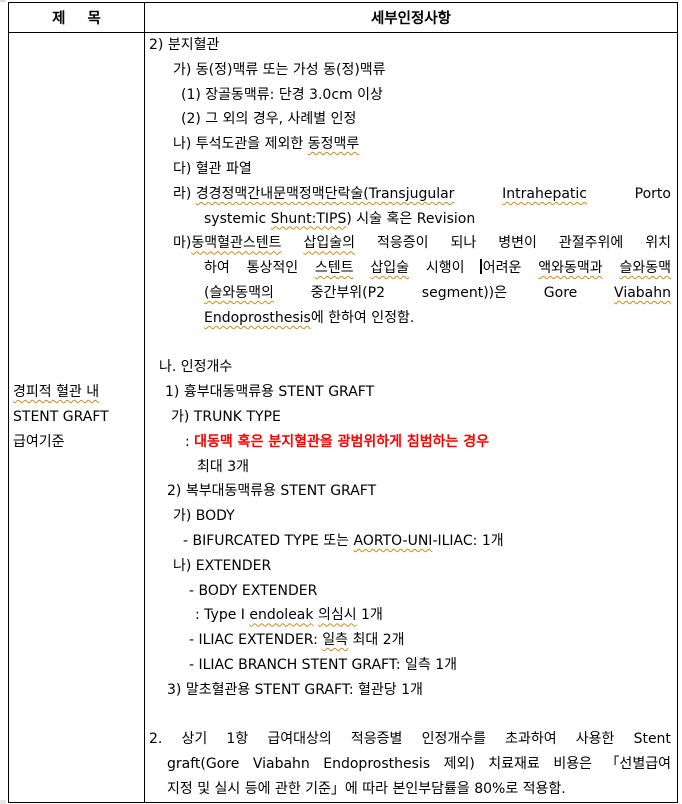 The image size is (682, 804). I want to click on branch-vessel-heading: 2) 분지혈관, so click(184, 45).